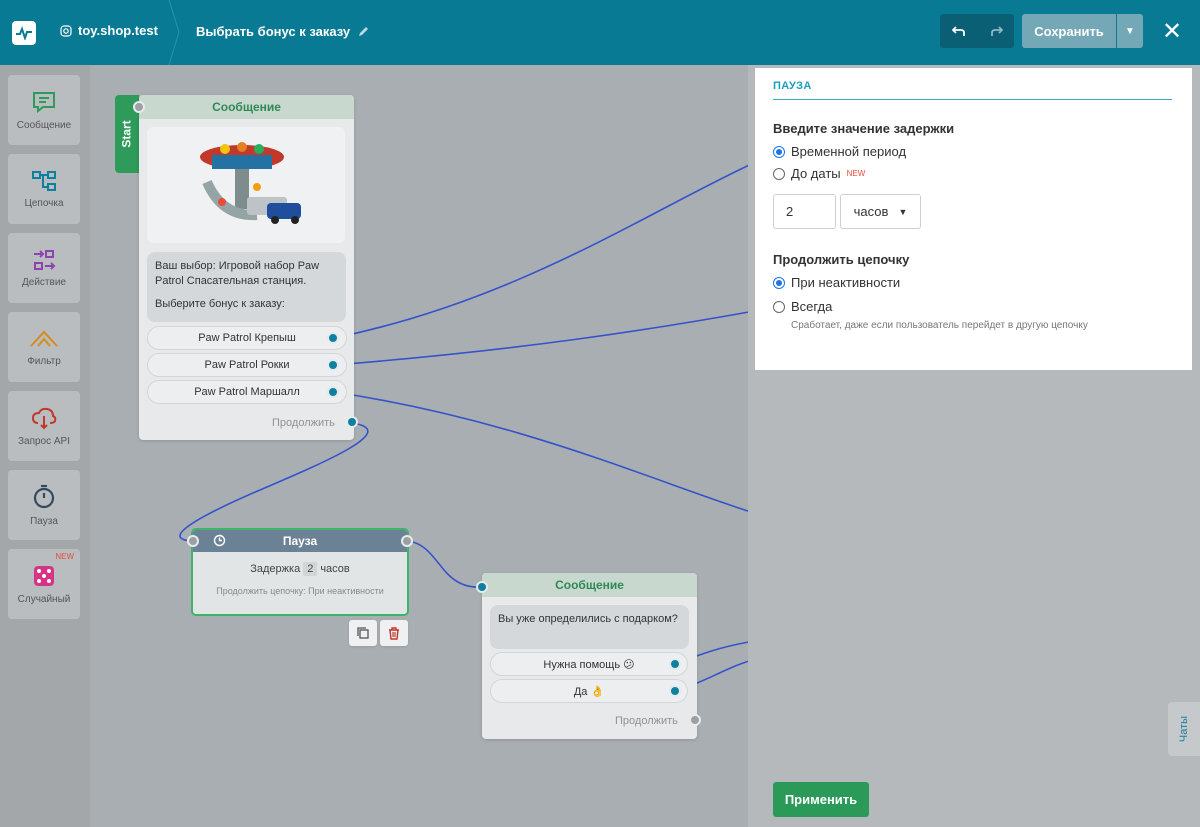  Describe the element at coordinates (547, 337) in the screenshot. I see `wire-button2` at that location.